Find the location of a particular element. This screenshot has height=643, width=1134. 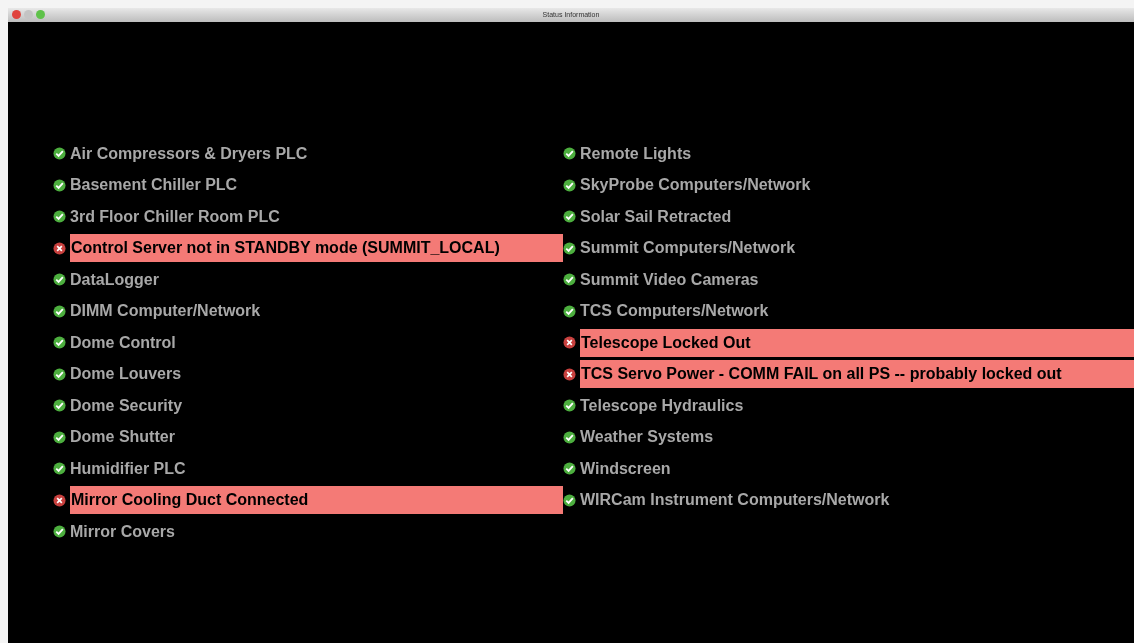

alert-label: Mirror Cooling Duct Connected is located at coordinates (316, 500).